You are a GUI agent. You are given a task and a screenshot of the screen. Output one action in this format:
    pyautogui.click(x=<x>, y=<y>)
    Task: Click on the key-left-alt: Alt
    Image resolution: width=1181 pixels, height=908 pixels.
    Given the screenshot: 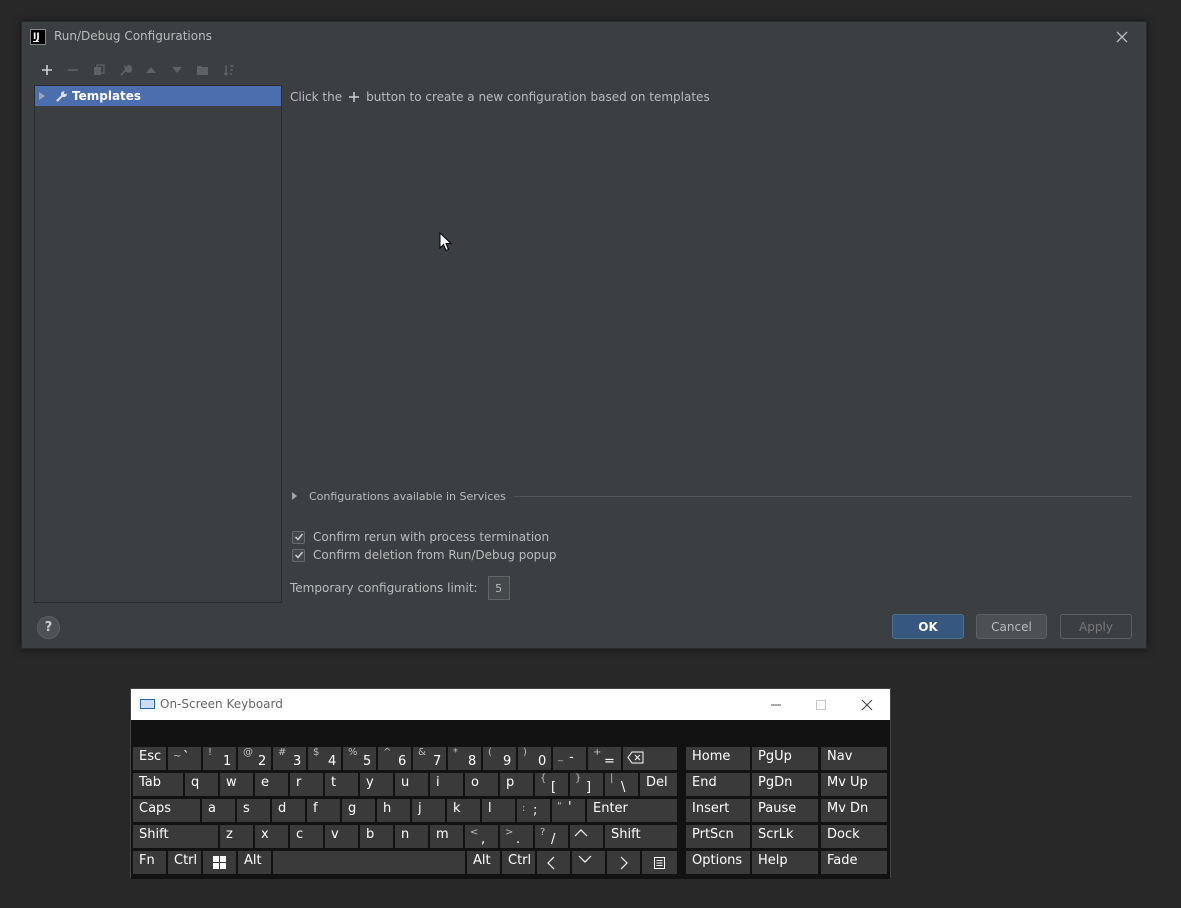 What is the action you would take?
    pyautogui.click(x=254, y=862)
    